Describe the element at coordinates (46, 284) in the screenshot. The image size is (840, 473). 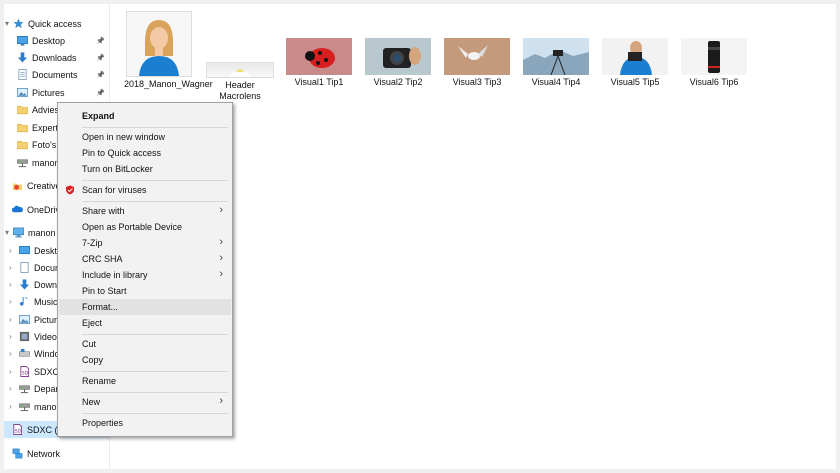
I see `nav-label: Down` at that location.